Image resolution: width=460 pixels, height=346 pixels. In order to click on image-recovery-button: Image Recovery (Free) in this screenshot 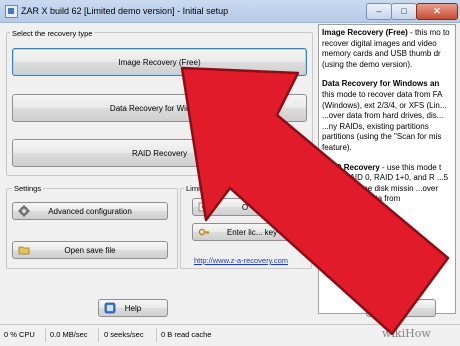, I will do `click(159, 62)`.